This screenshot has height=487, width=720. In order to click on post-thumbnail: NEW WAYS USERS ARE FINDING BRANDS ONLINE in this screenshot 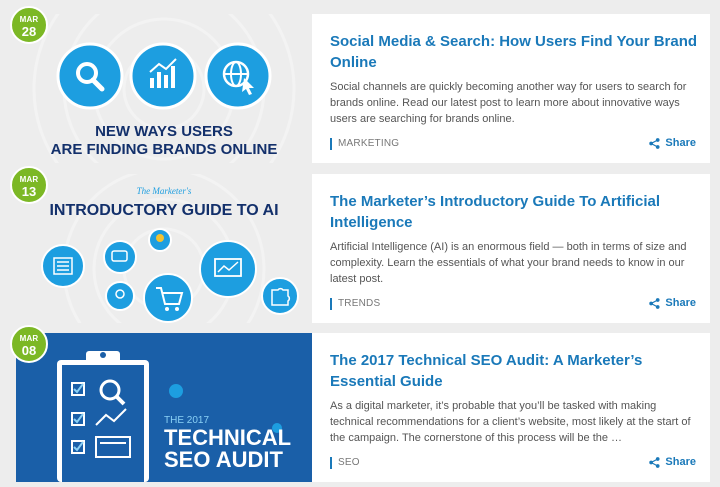, I will do `click(164, 88)`.